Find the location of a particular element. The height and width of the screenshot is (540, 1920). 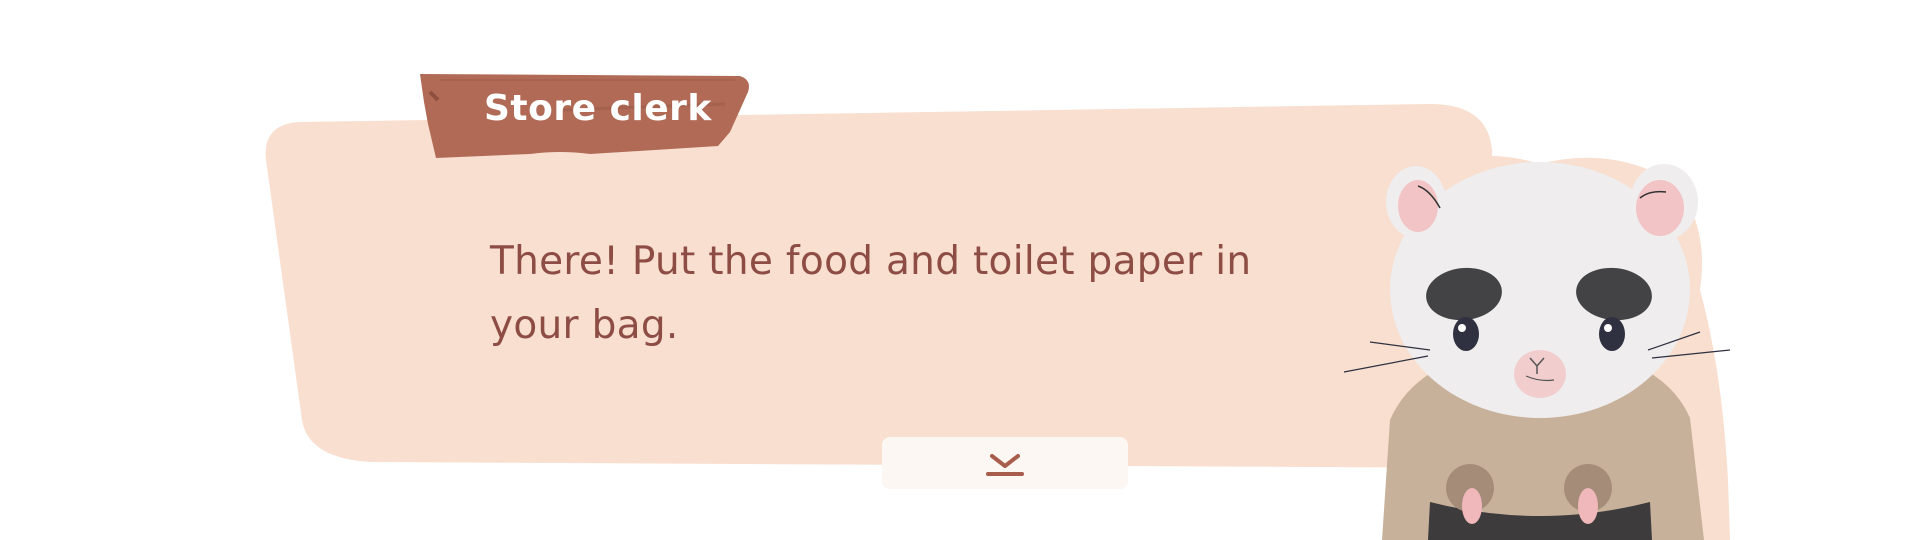

chevron-down-icon is located at coordinates (1005, 465).